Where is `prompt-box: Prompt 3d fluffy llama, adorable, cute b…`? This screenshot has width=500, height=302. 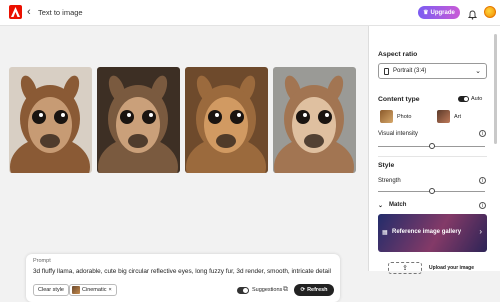 prompt-box: Prompt 3d fluffy llama, adorable, cute b… is located at coordinates (183, 278).